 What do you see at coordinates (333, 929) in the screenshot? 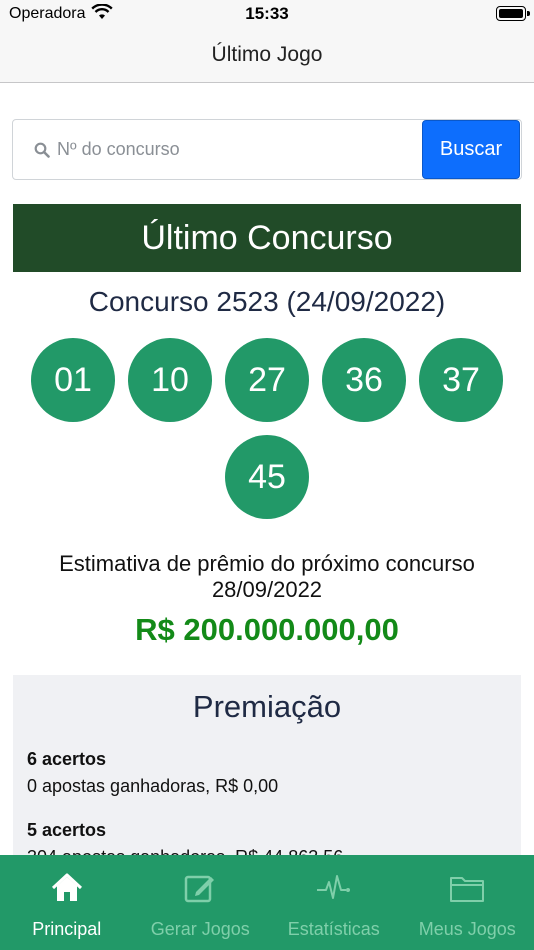
I see `tab-label: Estatísticas` at bounding box center [333, 929].